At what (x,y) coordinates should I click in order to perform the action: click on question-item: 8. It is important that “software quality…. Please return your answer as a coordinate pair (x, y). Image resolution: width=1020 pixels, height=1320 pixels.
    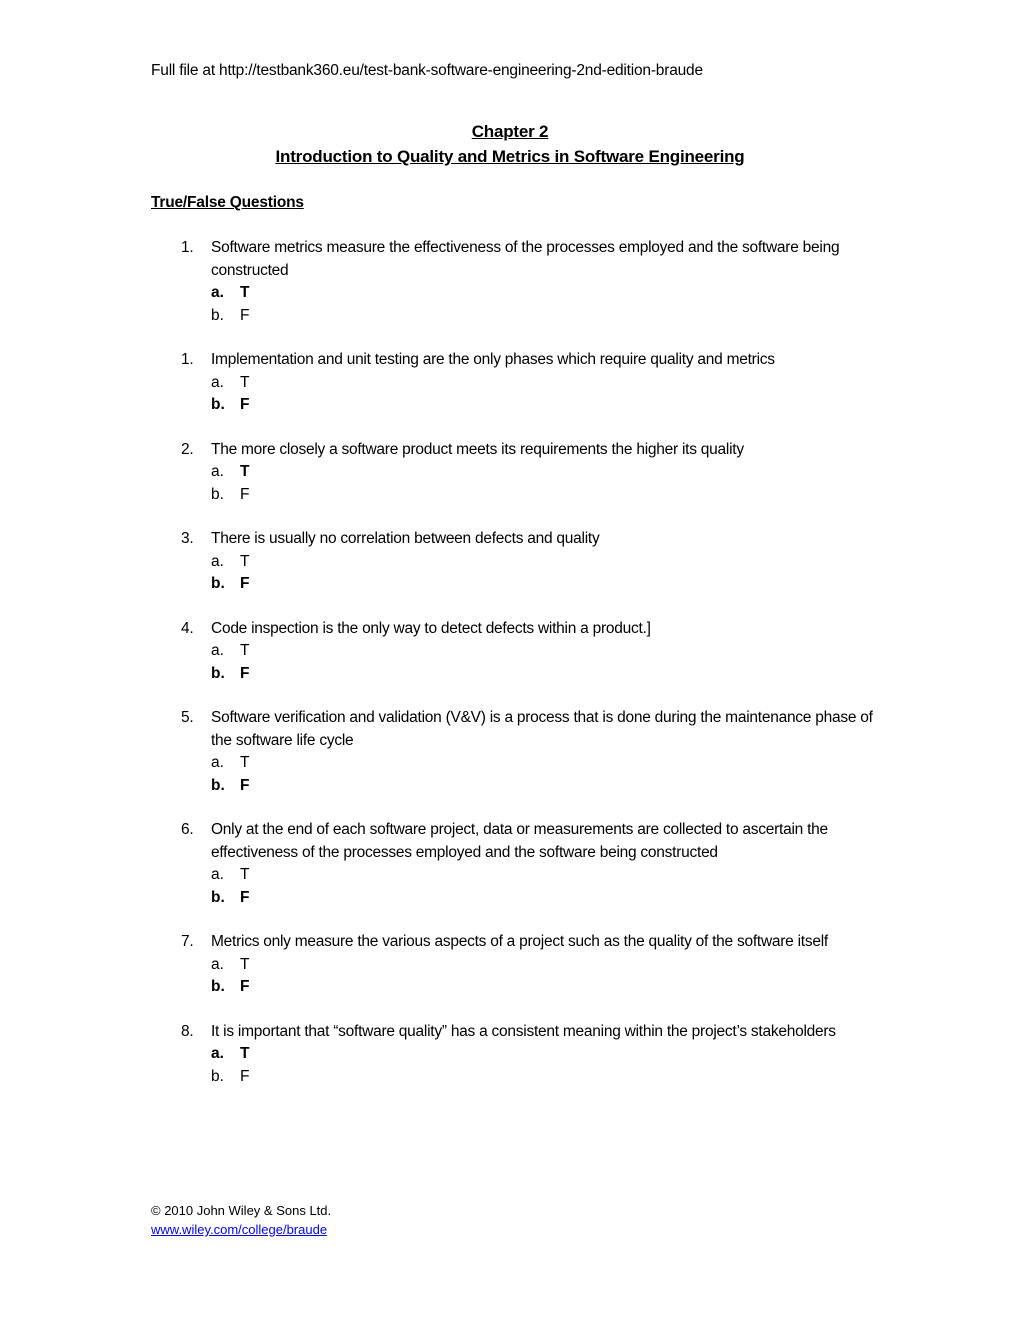
    Looking at the image, I should click on (510, 1055).